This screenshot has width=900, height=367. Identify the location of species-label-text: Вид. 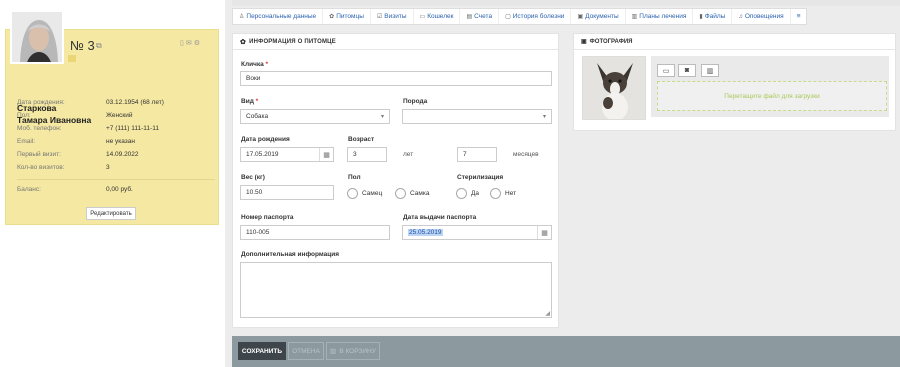
(247, 101).